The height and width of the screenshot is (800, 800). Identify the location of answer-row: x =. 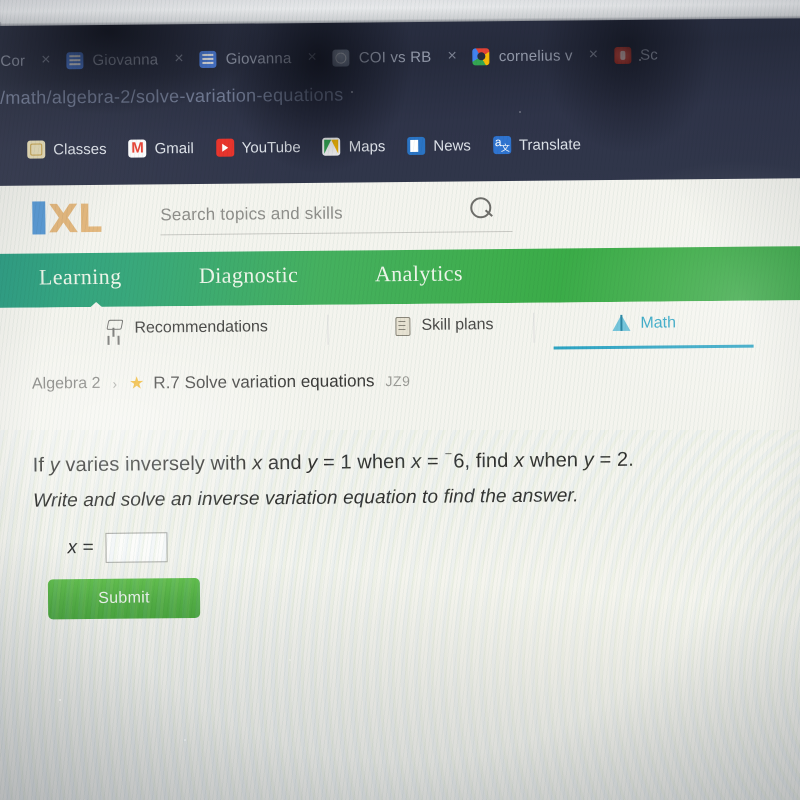
(117, 547).